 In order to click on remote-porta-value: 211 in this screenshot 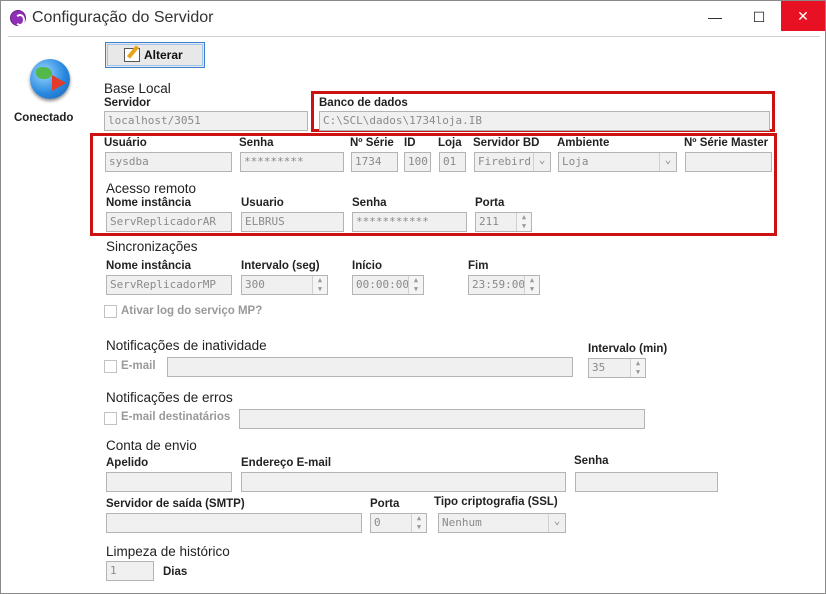, I will do `click(489, 221)`.